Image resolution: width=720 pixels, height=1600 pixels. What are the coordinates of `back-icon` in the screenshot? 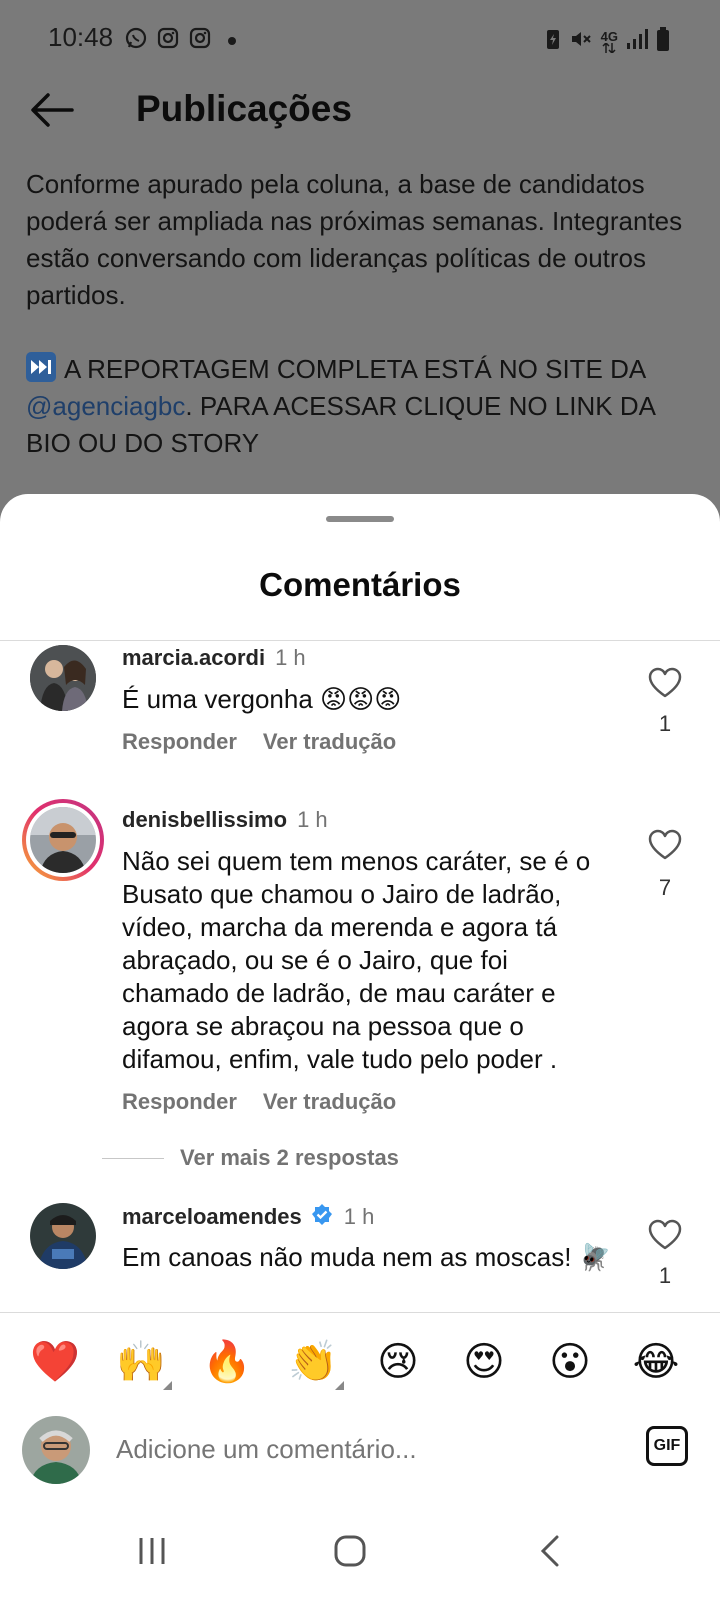 It's located at (550, 1551).